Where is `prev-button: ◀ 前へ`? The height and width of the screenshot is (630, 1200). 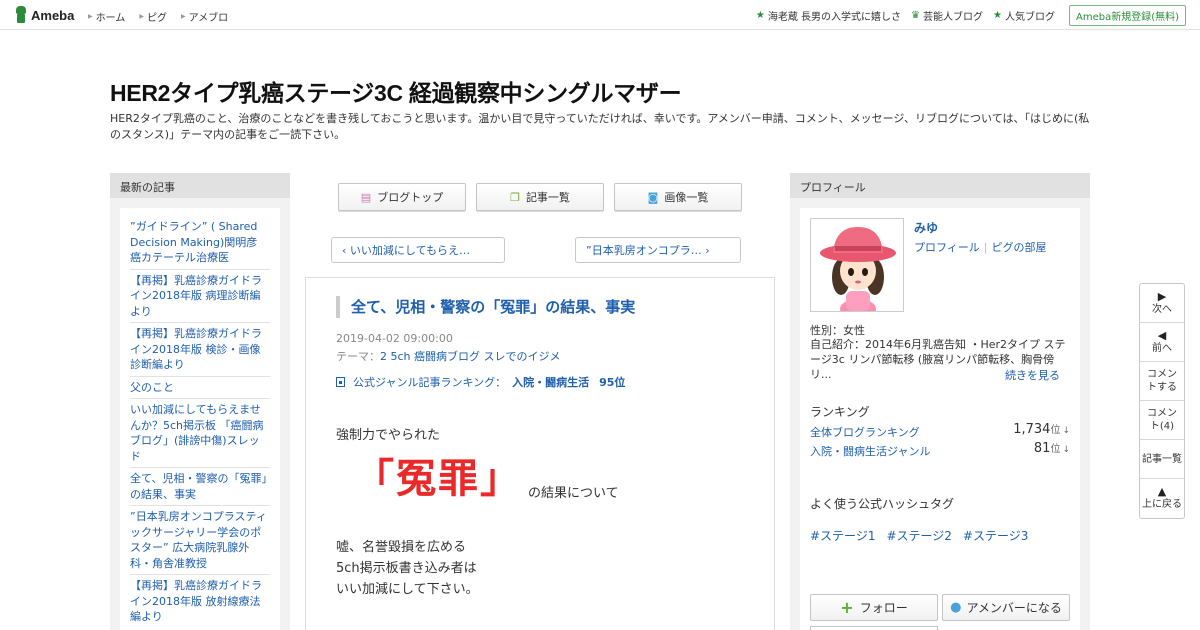 prev-button: ◀ 前へ is located at coordinates (1162, 342).